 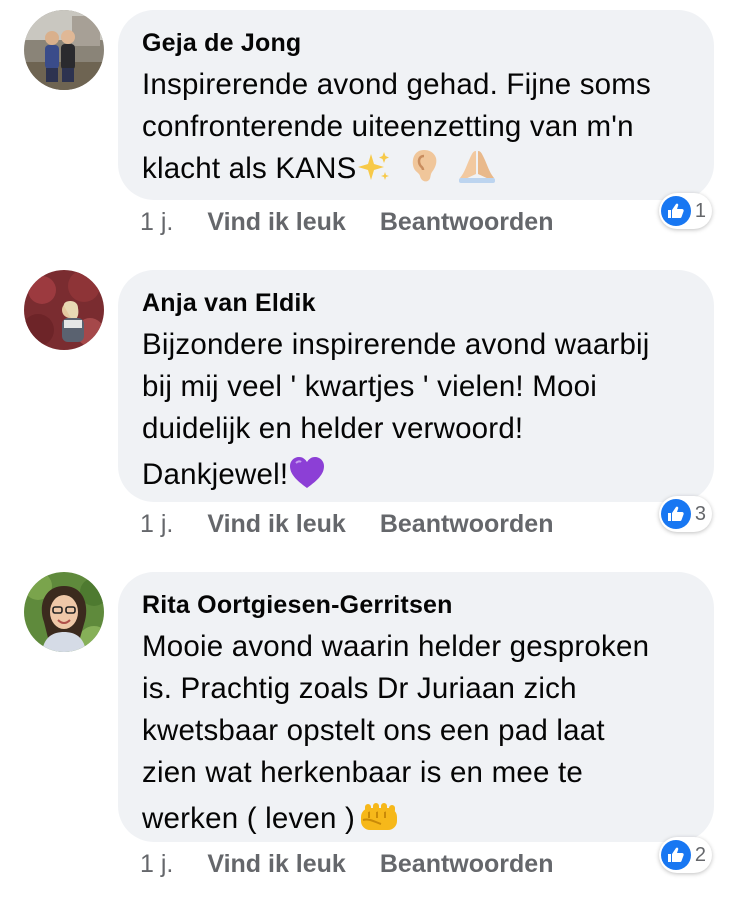 I want to click on reaction-badge: 1, so click(x=685, y=211).